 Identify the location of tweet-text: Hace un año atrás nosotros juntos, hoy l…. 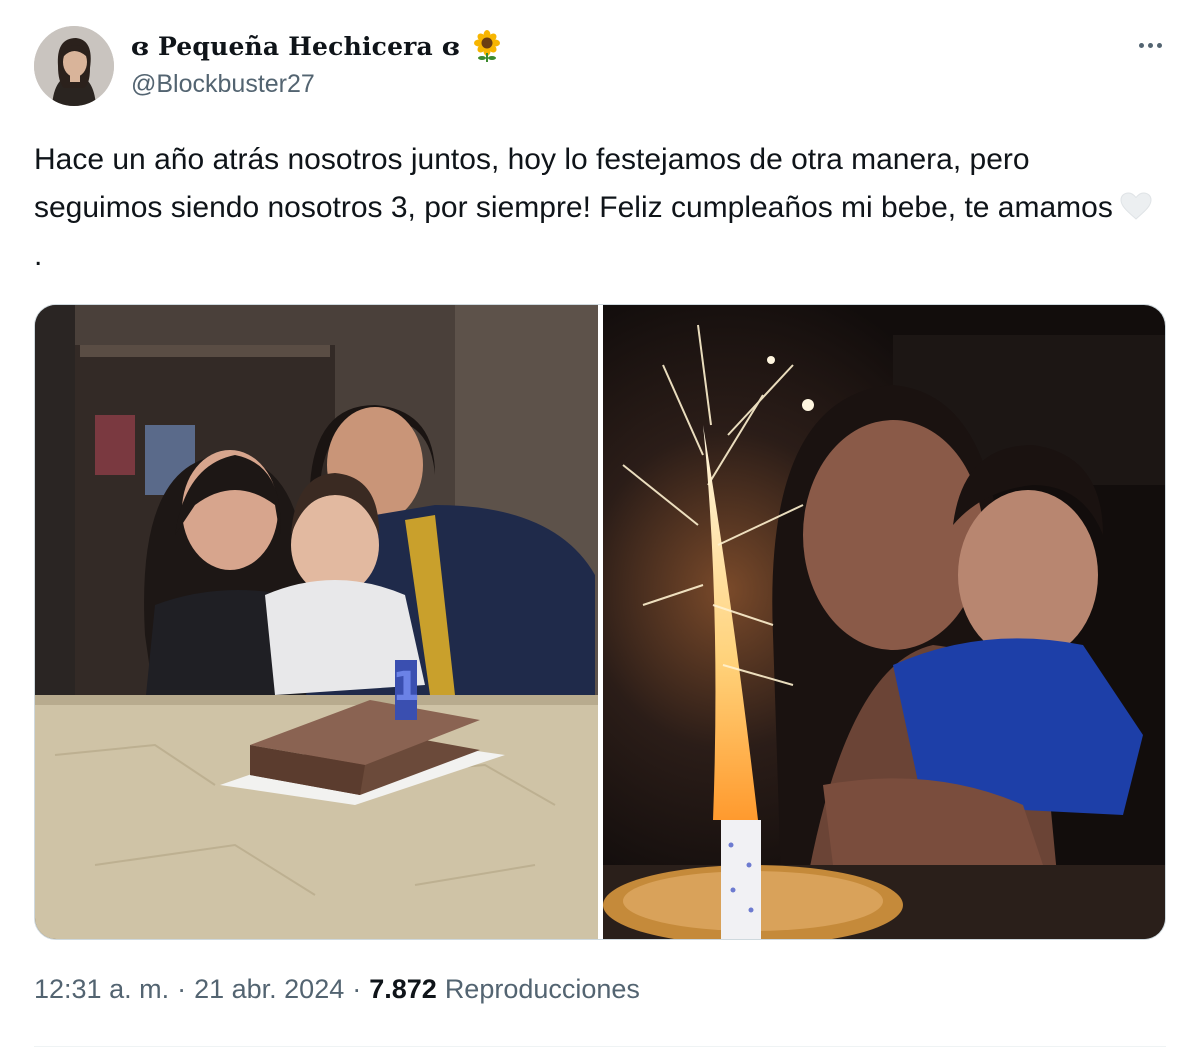
(594, 208).